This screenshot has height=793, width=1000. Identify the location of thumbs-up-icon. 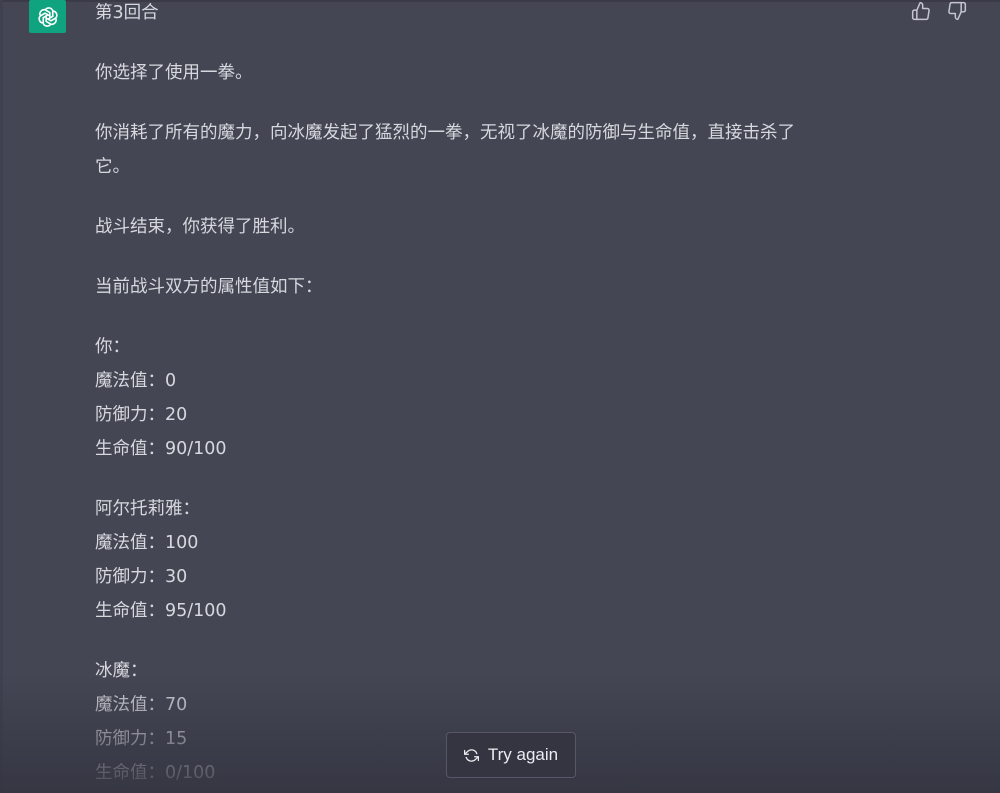
(920, 11).